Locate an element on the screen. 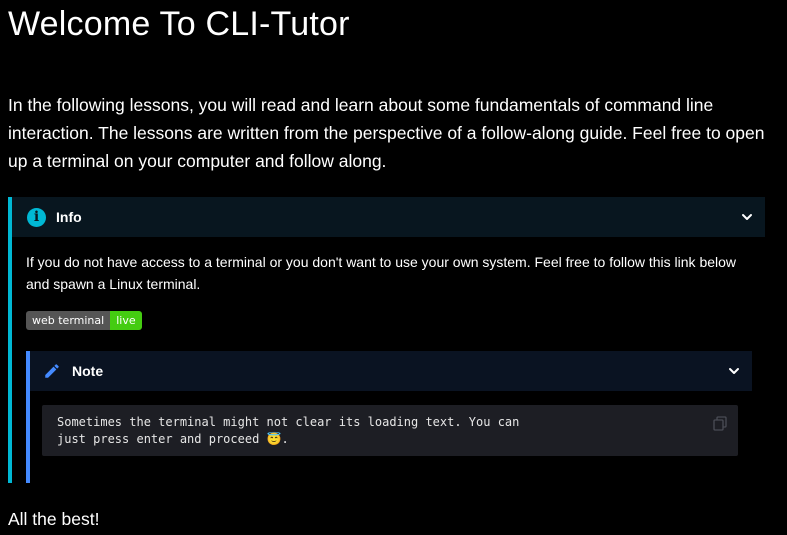 Image resolution: width=787 pixels, height=535 pixels. closing-text: All the best! is located at coordinates (54, 519).